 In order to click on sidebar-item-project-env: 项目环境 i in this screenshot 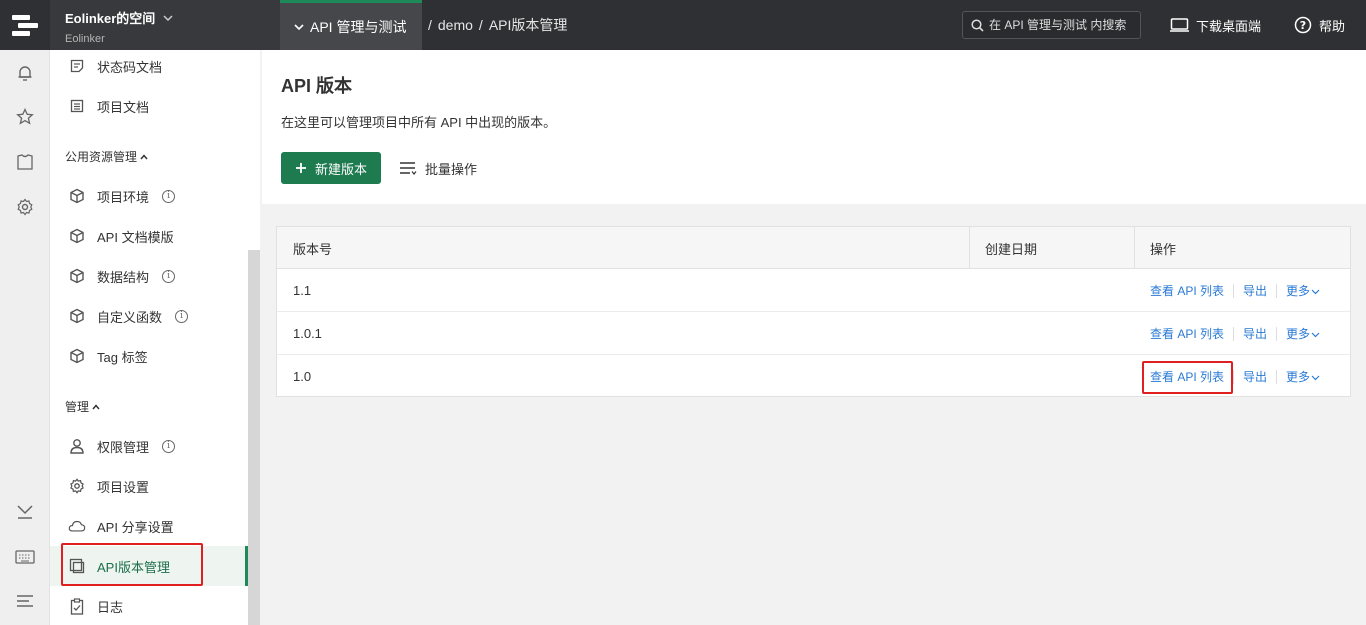, I will do `click(149, 196)`.